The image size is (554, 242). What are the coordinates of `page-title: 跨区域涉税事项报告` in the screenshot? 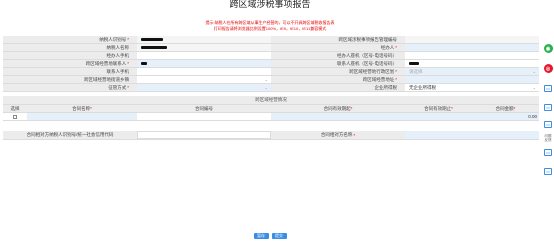 It's located at (270, 4).